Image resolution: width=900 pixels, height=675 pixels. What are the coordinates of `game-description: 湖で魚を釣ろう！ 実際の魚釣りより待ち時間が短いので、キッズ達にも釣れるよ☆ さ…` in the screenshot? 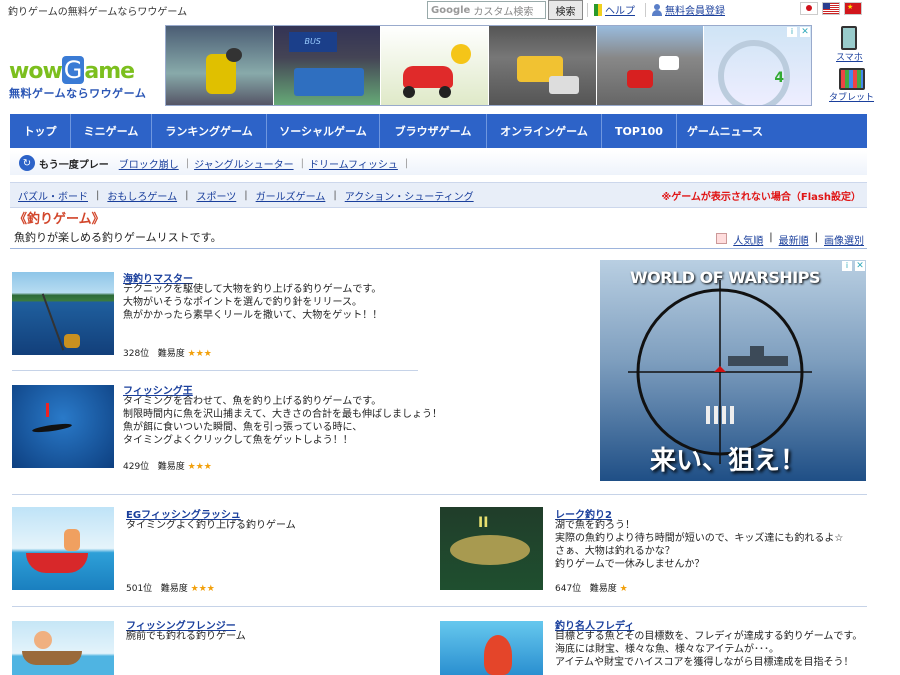 It's located at (699, 545).